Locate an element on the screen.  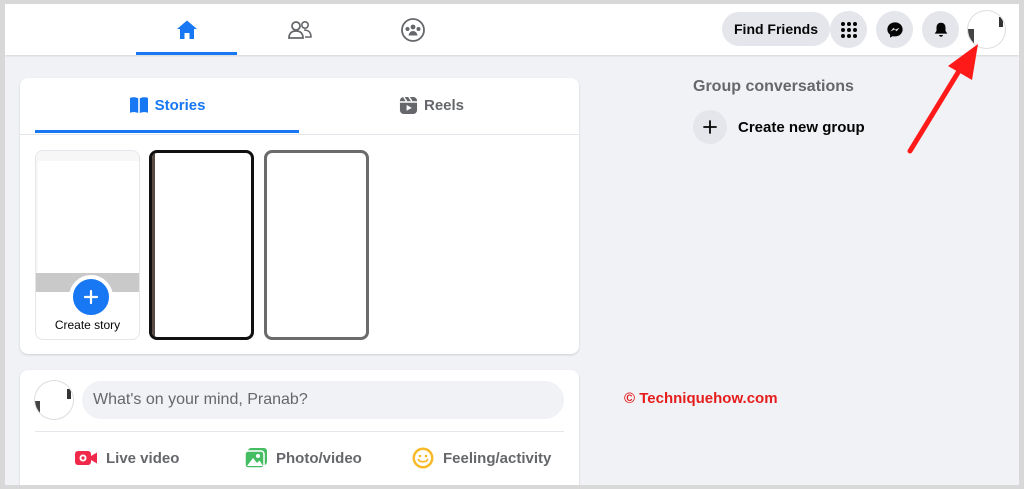
active-tab-underline is located at coordinates (167, 131).